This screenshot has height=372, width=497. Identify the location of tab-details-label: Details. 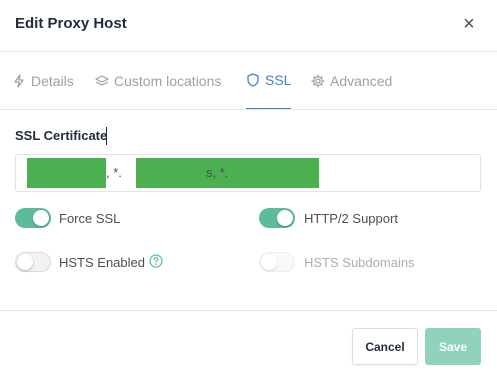
(52, 80).